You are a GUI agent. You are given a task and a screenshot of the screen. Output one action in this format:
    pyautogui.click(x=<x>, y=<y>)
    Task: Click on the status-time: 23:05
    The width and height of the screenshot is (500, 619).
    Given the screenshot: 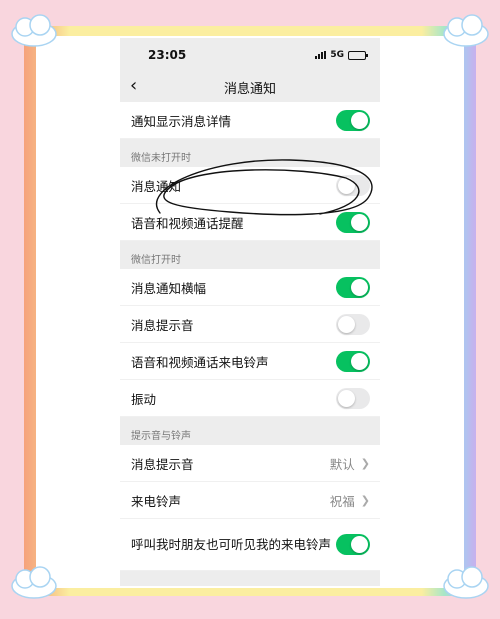 What is the action you would take?
    pyautogui.click(x=167, y=55)
    